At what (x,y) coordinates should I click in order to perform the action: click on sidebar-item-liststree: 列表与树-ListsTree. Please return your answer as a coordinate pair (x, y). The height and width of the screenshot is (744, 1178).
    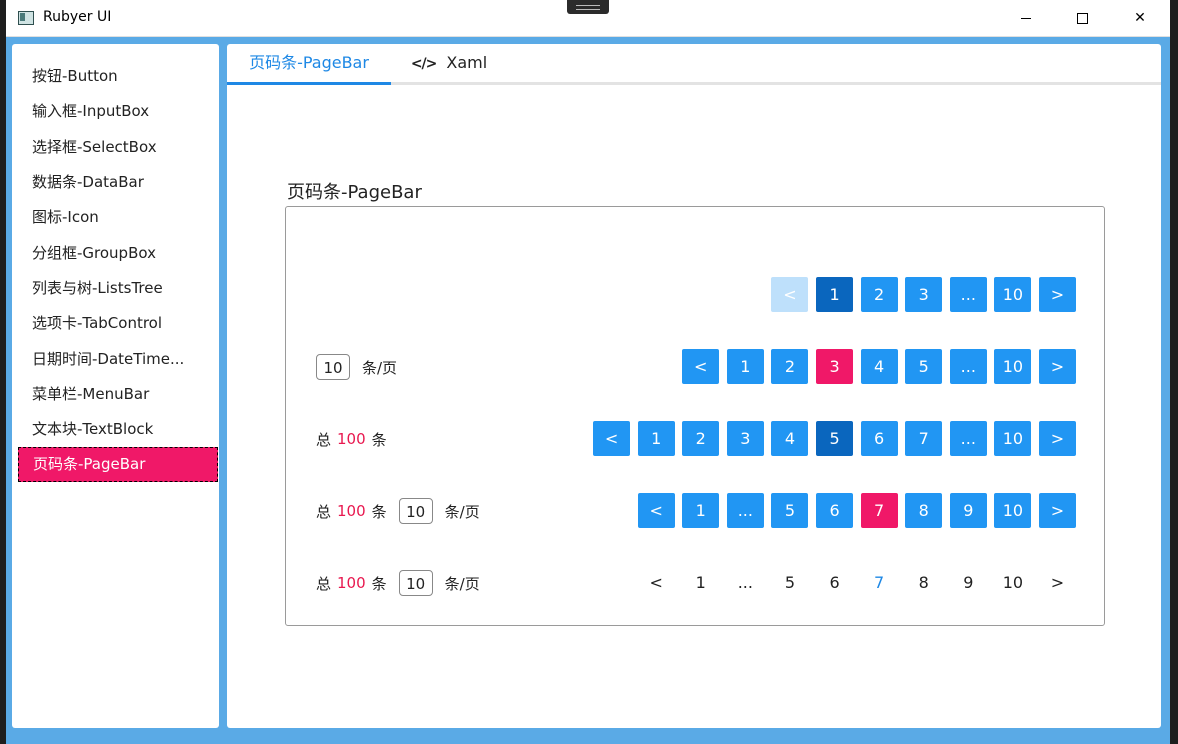
    Looking at the image, I should click on (118, 288).